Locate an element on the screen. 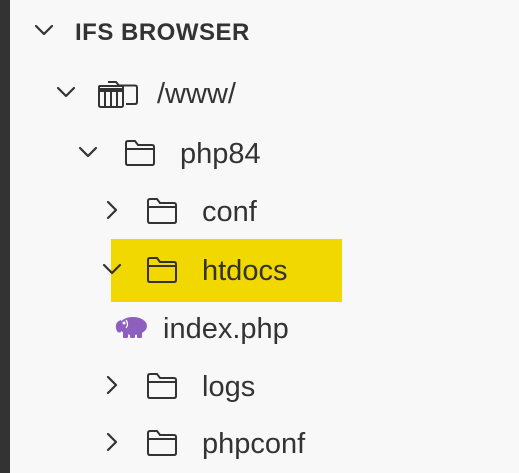 The image size is (519, 473). section-header-label: IFS BROWSER is located at coordinates (162, 32).